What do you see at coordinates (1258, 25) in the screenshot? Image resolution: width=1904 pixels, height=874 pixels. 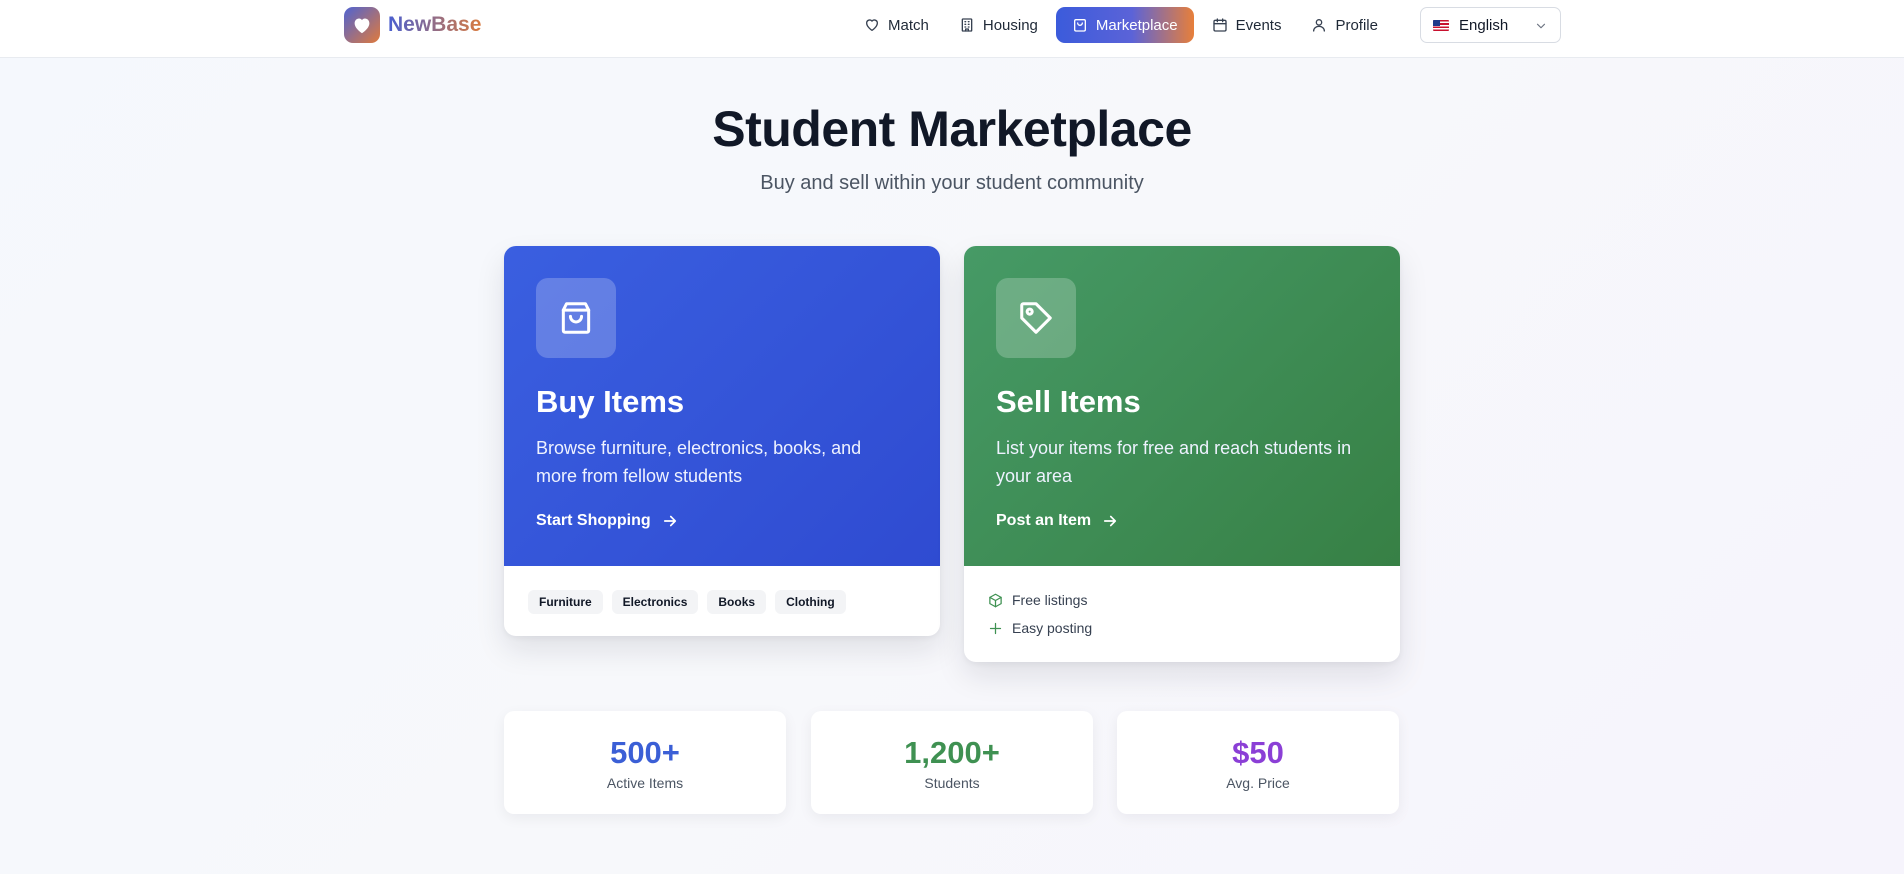 I see `nav-label: Events` at bounding box center [1258, 25].